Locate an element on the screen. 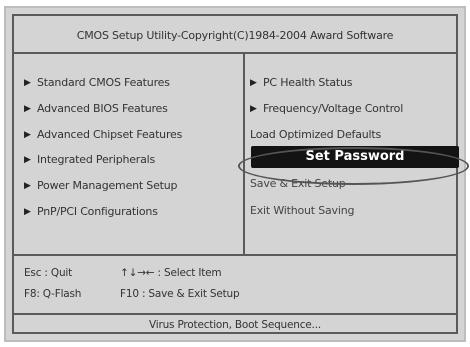 The image size is (470, 347). menu-item-integrated-peripherals: ▶ Integrated Peripherals is located at coordinates (103, 164).